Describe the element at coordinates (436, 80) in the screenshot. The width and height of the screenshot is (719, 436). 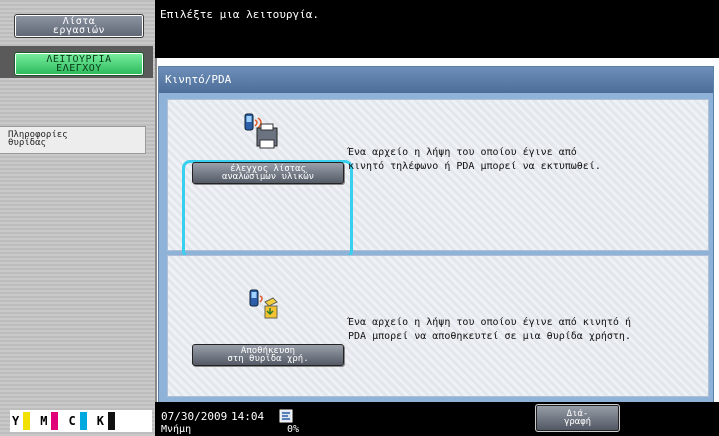
I see `panel-title: Κινητό/PDA` at that location.